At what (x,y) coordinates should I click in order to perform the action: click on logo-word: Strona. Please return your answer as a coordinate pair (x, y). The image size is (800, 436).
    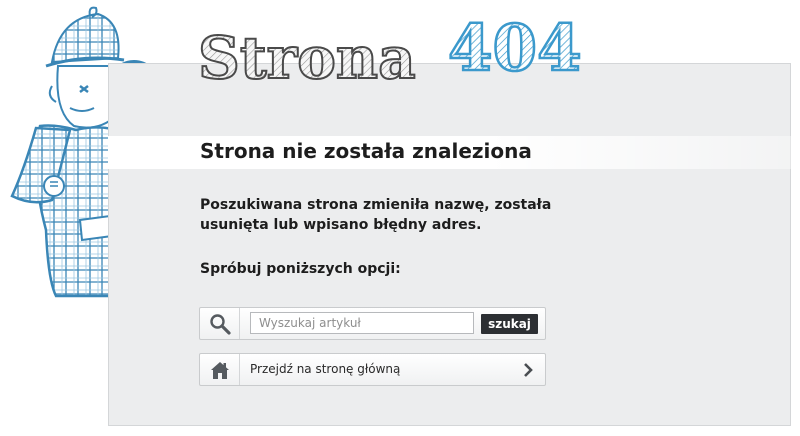
    Looking at the image, I should click on (307, 56).